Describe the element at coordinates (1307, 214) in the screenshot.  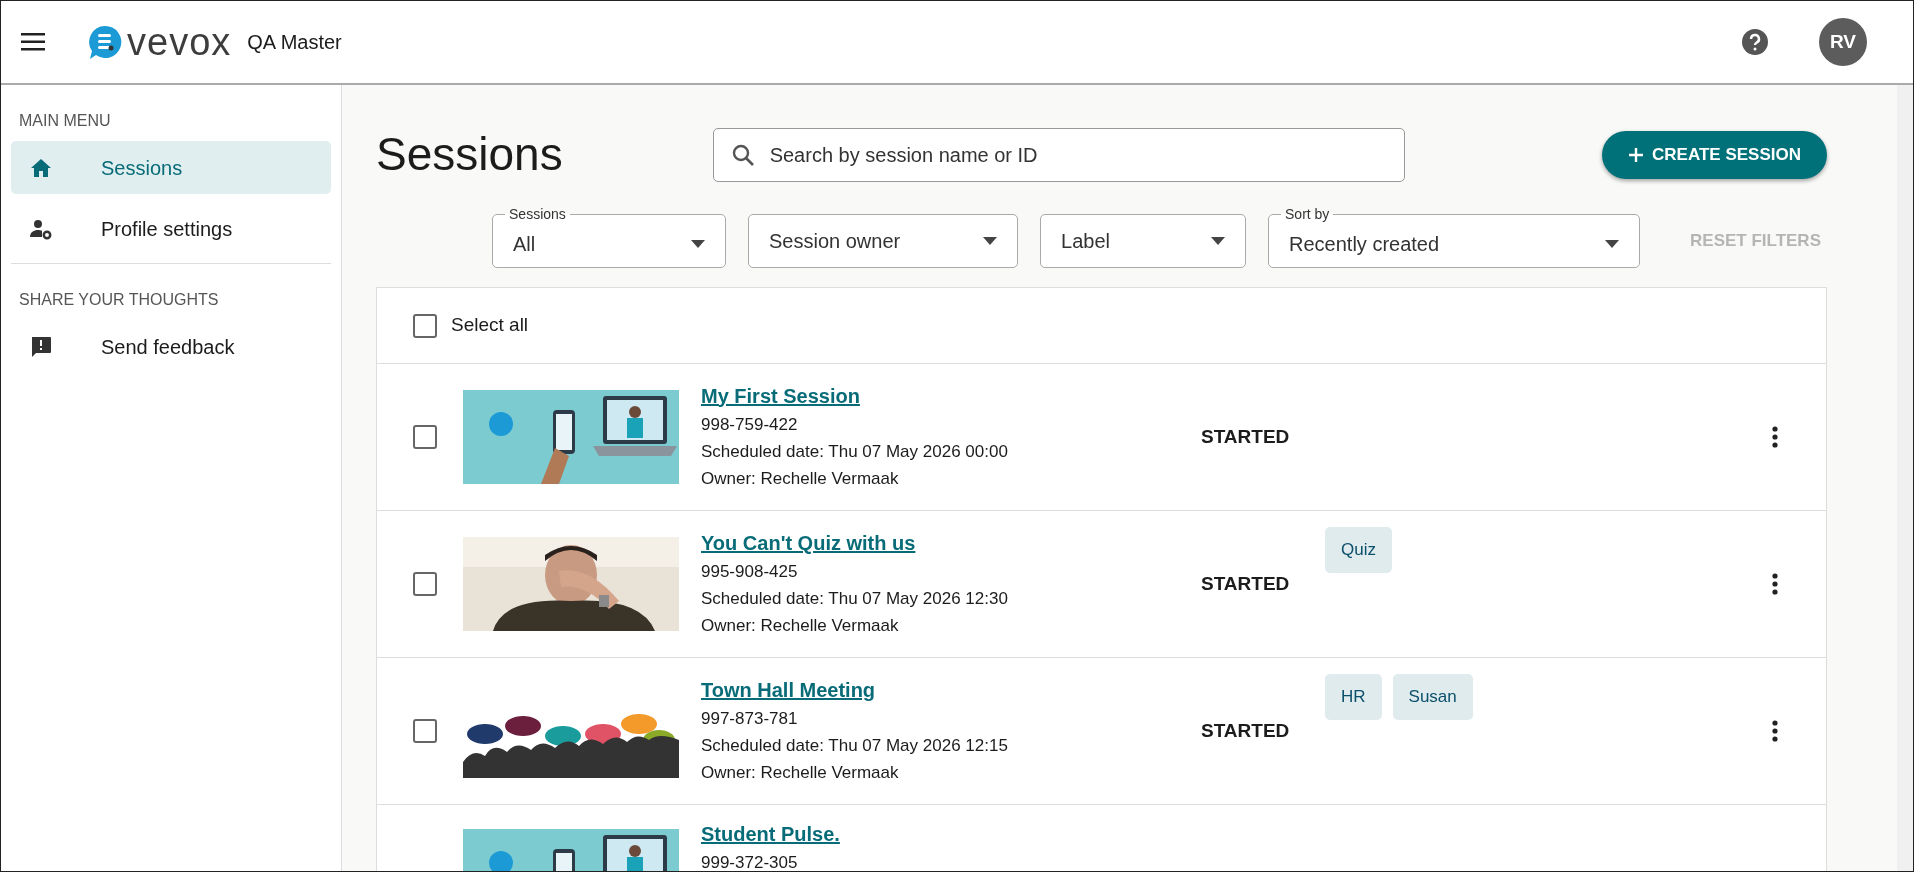
I see `field-label: Sort by` at that location.